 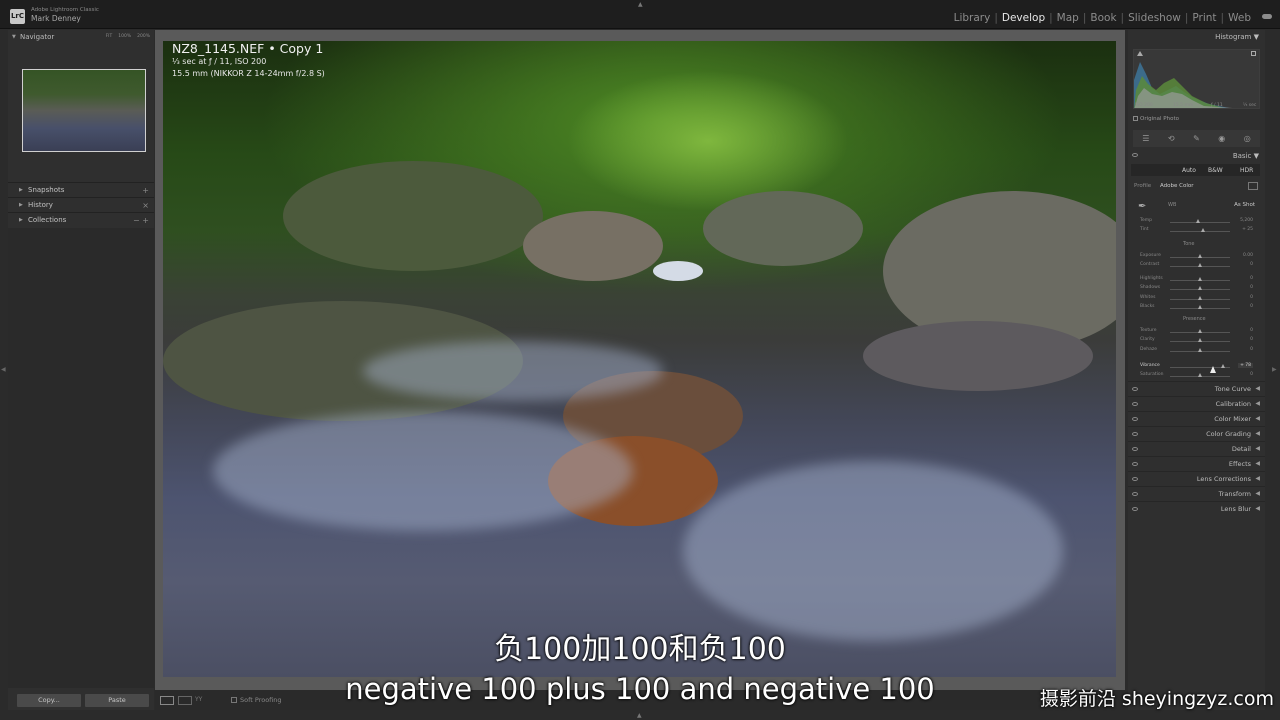 What do you see at coordinates (1204, 18) in the screenshot?
I see `module-print: Print` at bounding box center [1204, 18].